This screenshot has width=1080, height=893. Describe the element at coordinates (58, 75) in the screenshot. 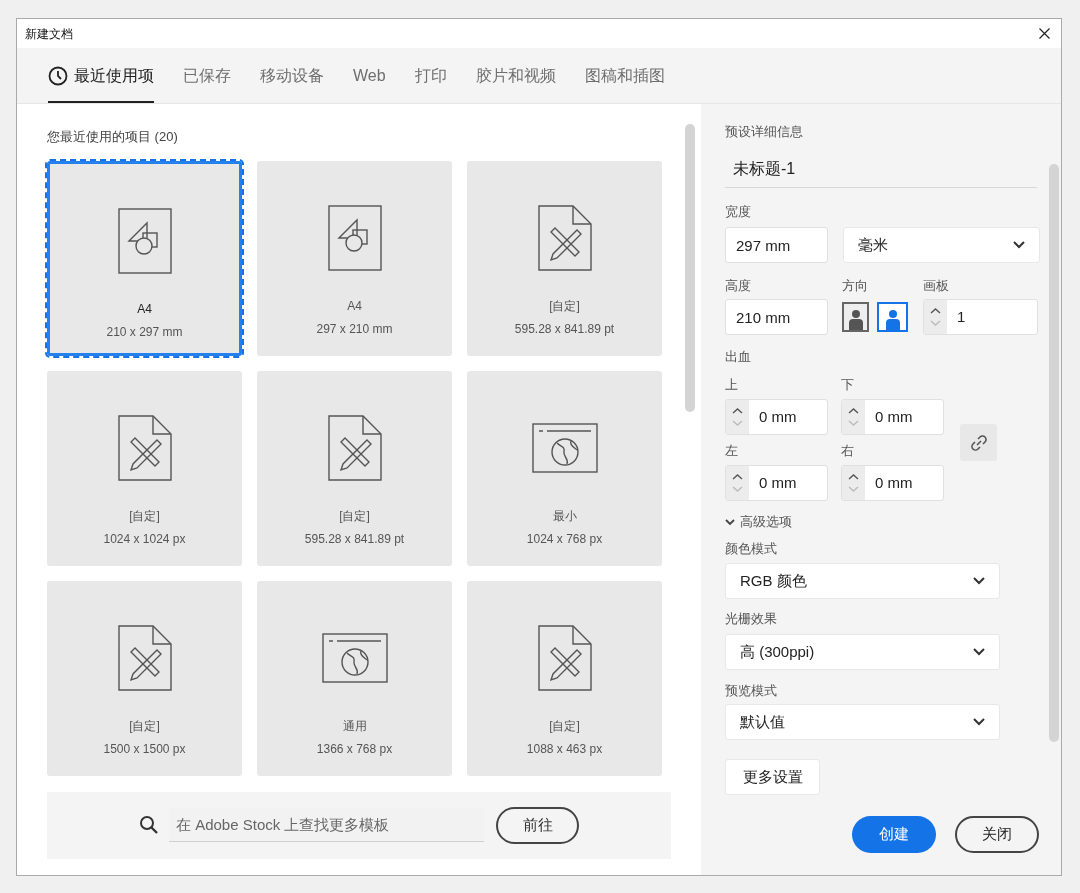

I see `clock-icon` at that location.